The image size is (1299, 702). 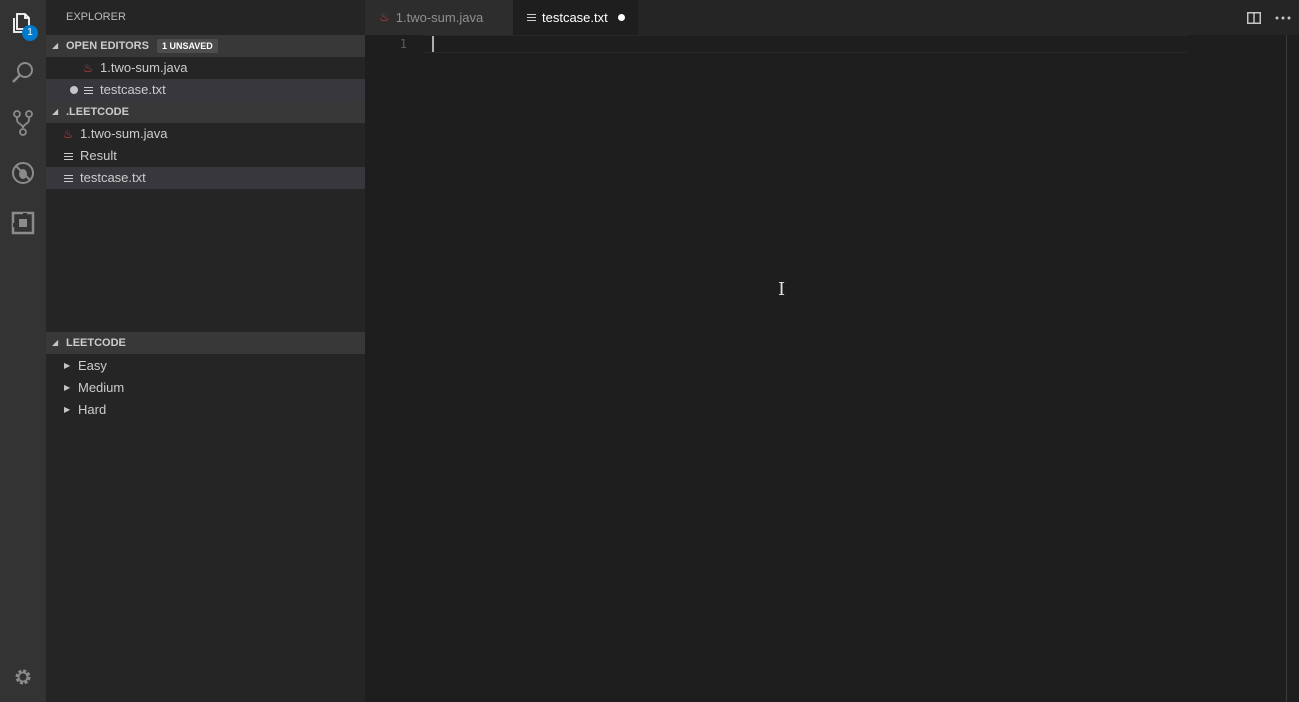 I want to click on manage-activity-button, so click(x=23, y=677).